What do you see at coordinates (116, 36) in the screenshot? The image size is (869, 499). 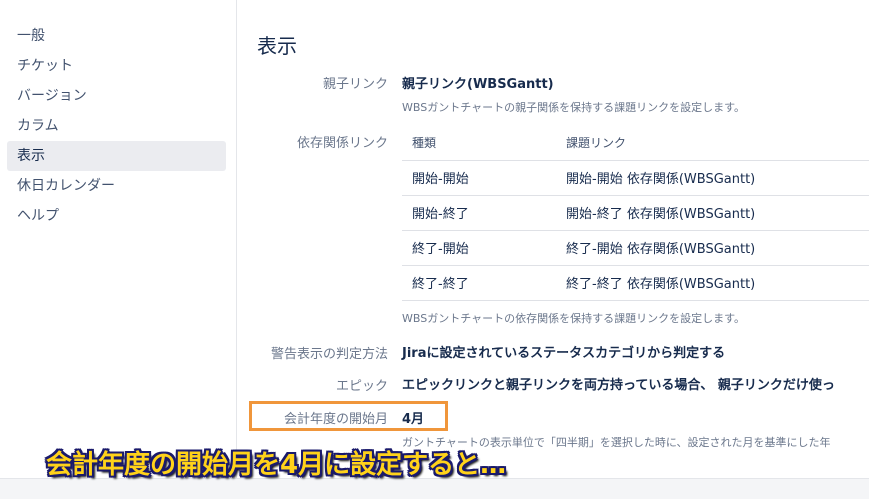 I see `sidebar-item-general: 一般` at bounding box center [116, 36].